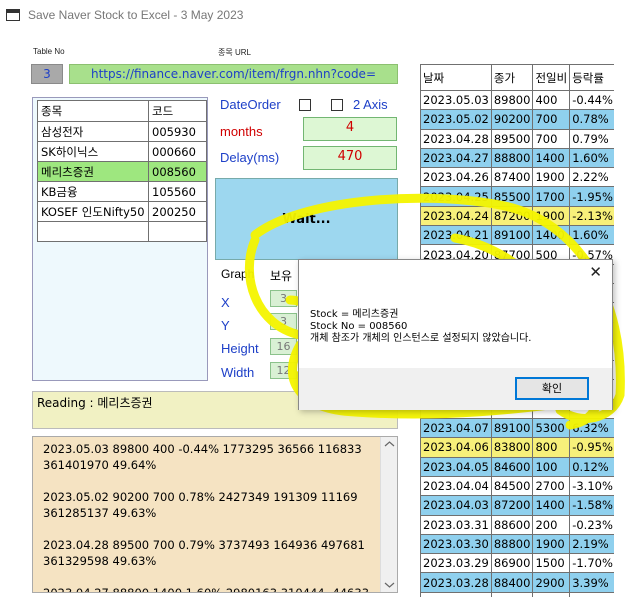 Image resolution: width=630 pixels, height=597 pixels. What do you see at coordinates (93, 171) in the screenshot?
I see `stock-name-cell: 메리츠증권` at bounding box center [93, 171].